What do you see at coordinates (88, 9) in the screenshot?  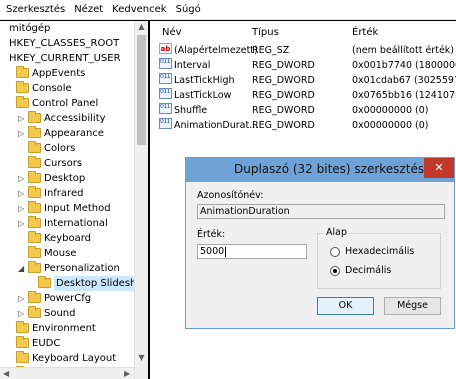 I see `menu-view: Nézet` at bounding box center [88, 9].